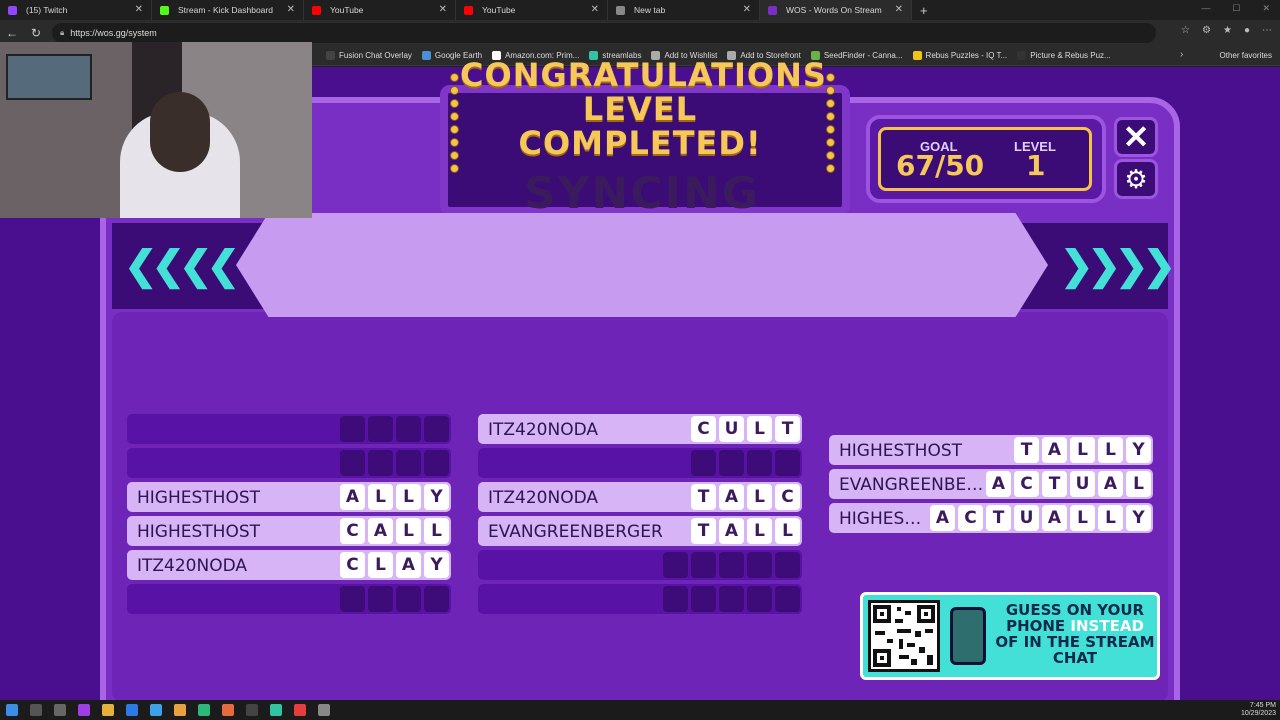 The image size is (1280, 720). Describe the element at coordinates (1082, 450) in the screenshot. I see `letter-tiles: TALLY` at that location.